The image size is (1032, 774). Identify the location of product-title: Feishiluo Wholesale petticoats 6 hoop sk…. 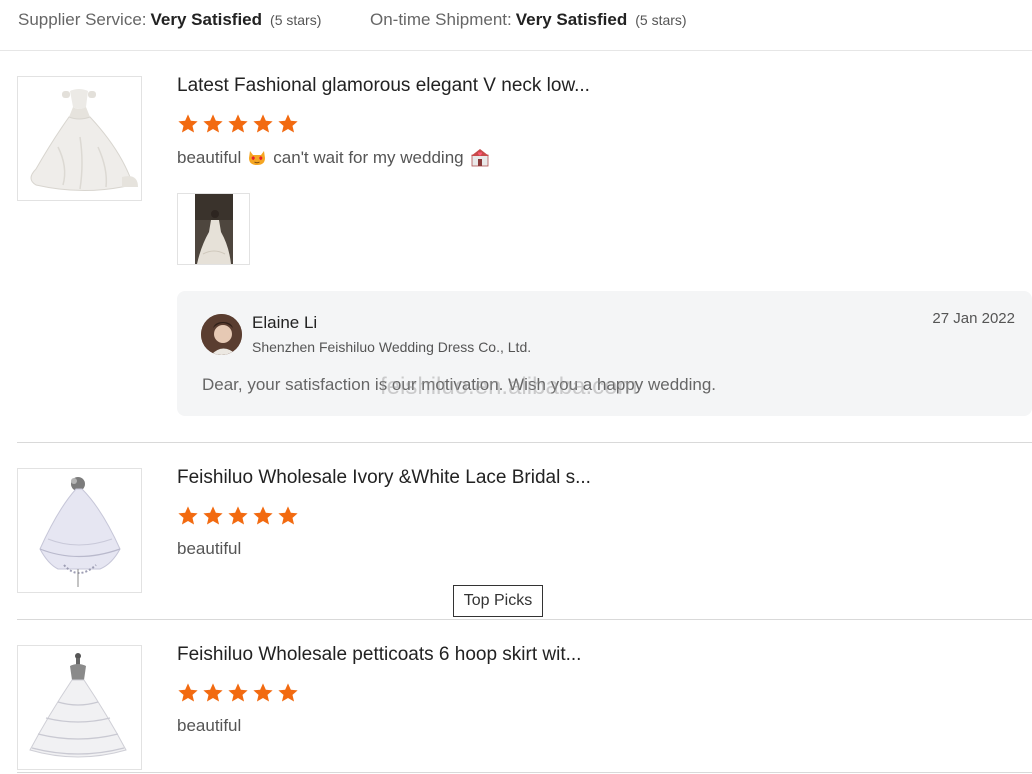
(379, 655).